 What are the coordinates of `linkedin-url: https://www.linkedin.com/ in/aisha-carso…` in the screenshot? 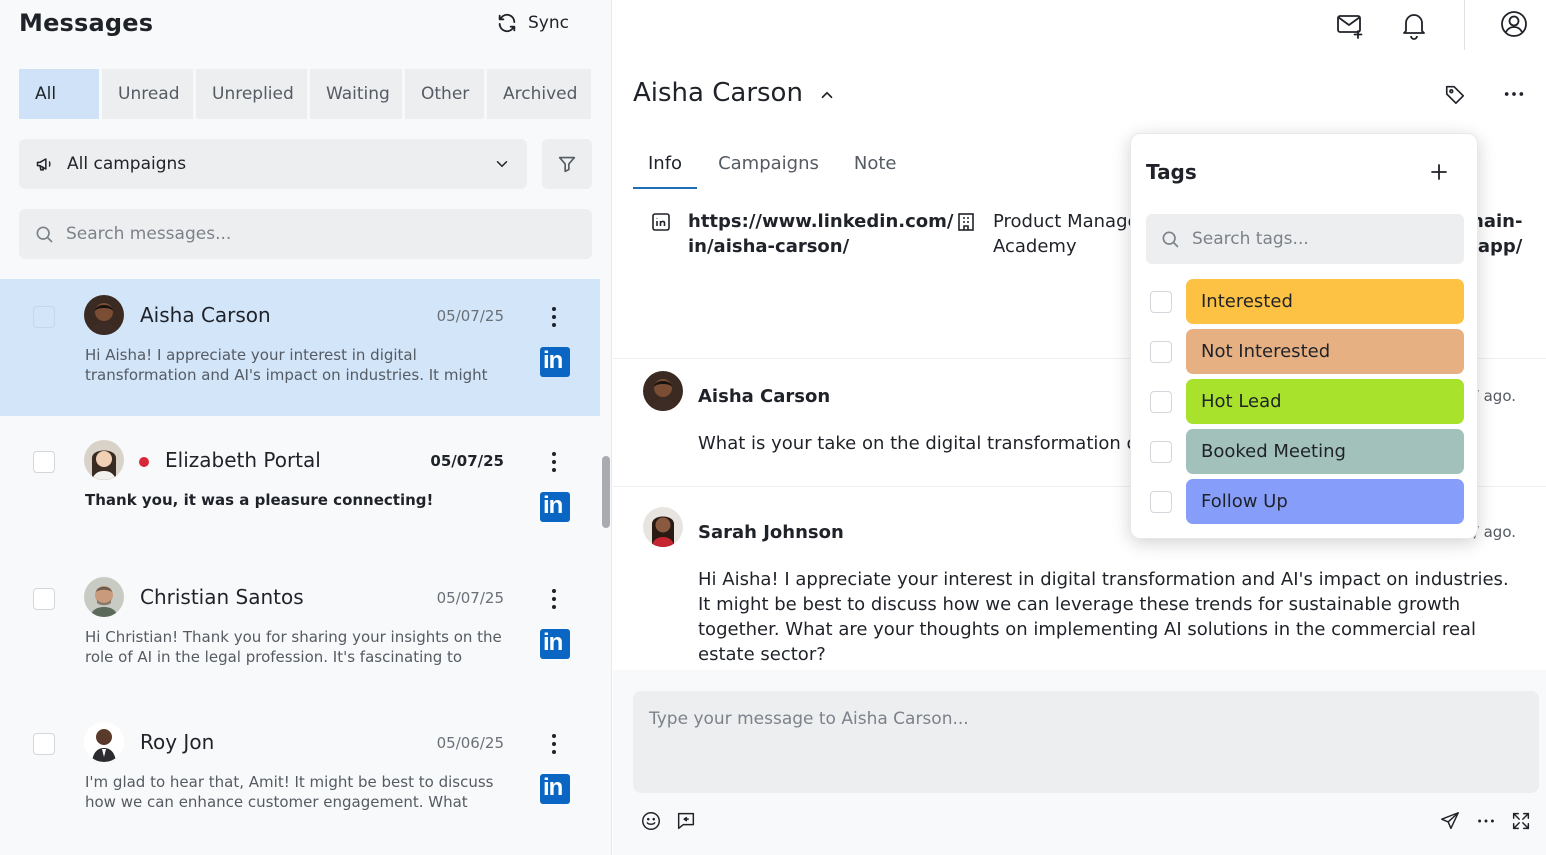 It's located at (820, 234).